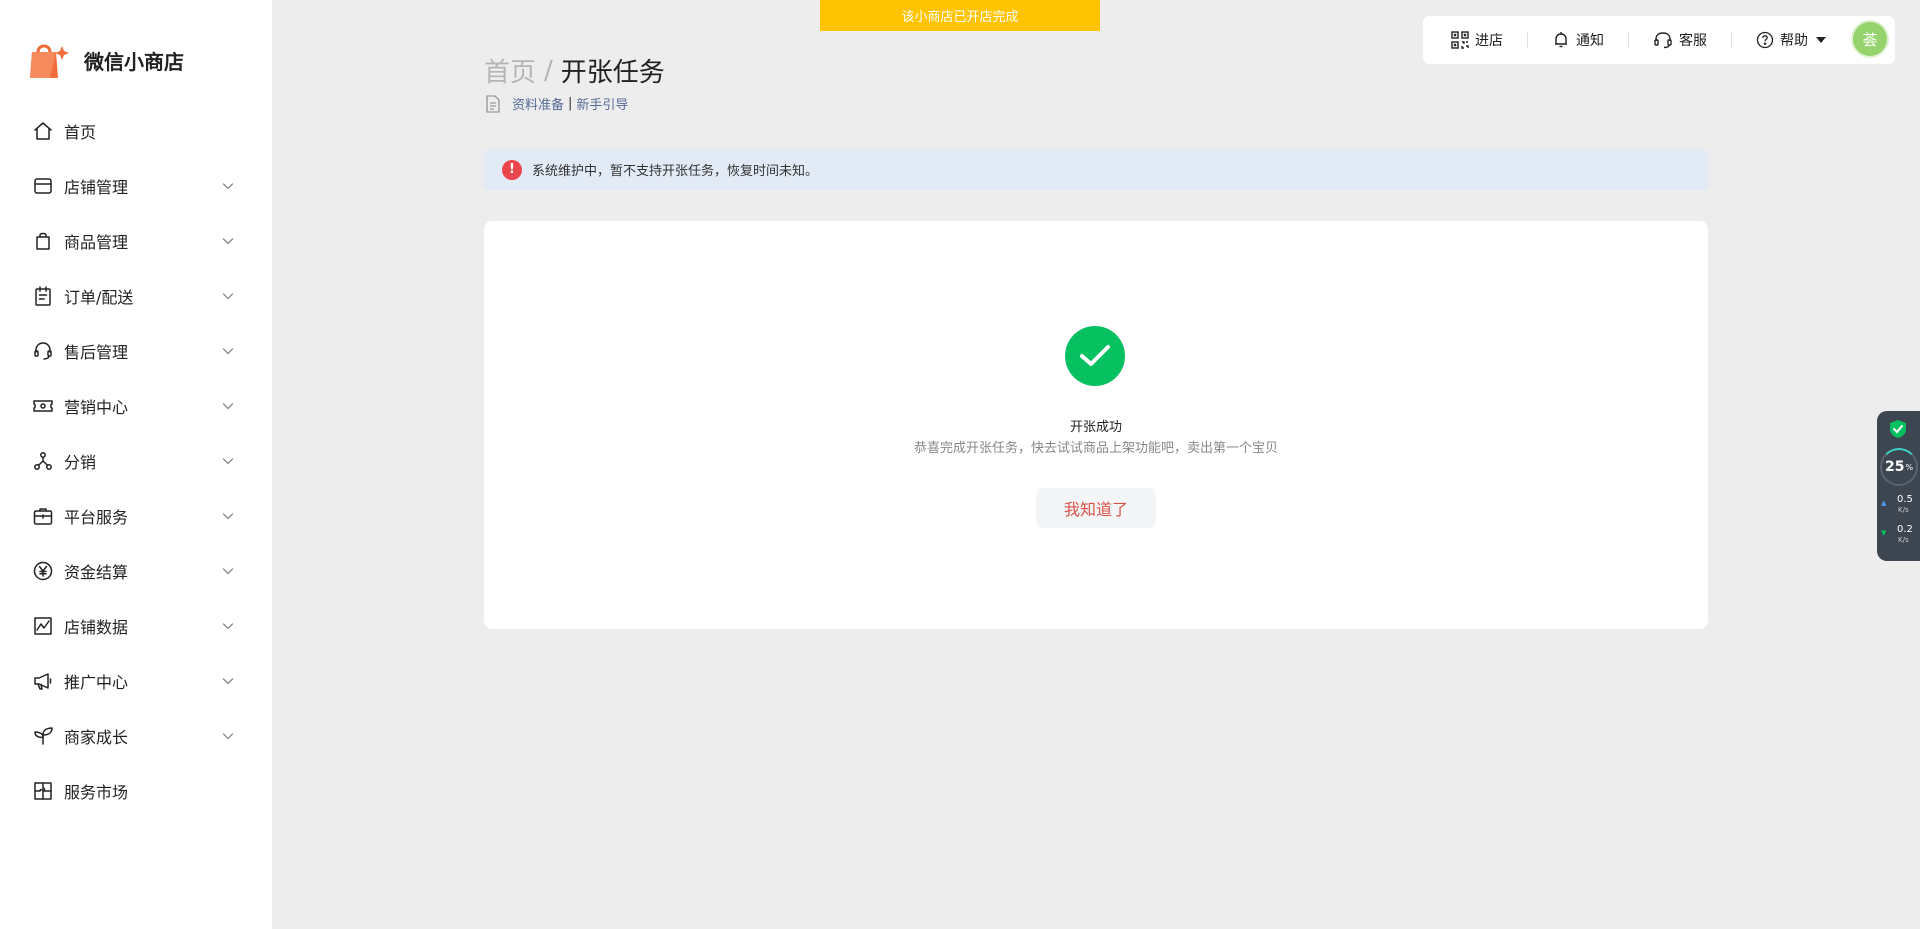 The width and height of the screenshot is (1920, 929). I want to click on avatar: 荟, so click(1870, 39).